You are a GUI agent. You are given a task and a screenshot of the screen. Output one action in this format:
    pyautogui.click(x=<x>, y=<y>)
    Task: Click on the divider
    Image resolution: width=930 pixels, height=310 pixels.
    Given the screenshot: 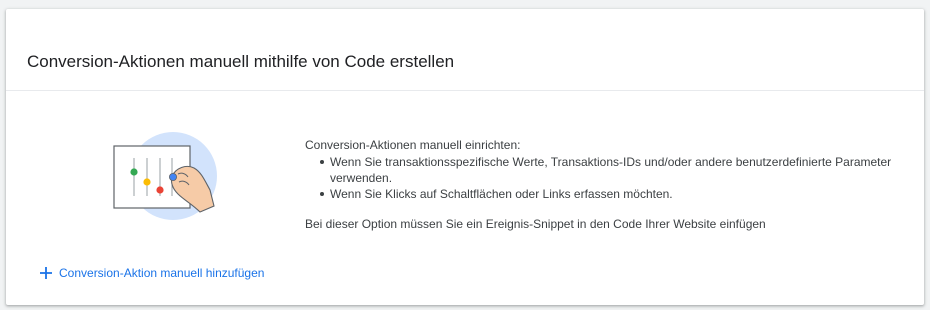 What is the action you would take?
    pyautogui.click(x=465, y=90)
    